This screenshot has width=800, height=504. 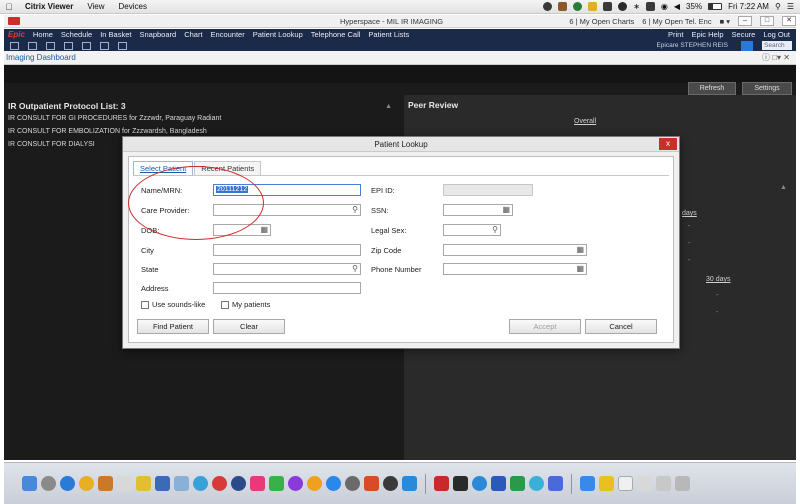 What do you see at coordinates (745, 21) in the screenshot?
I see `minimize-button: –` at bounding box center [745, 21].